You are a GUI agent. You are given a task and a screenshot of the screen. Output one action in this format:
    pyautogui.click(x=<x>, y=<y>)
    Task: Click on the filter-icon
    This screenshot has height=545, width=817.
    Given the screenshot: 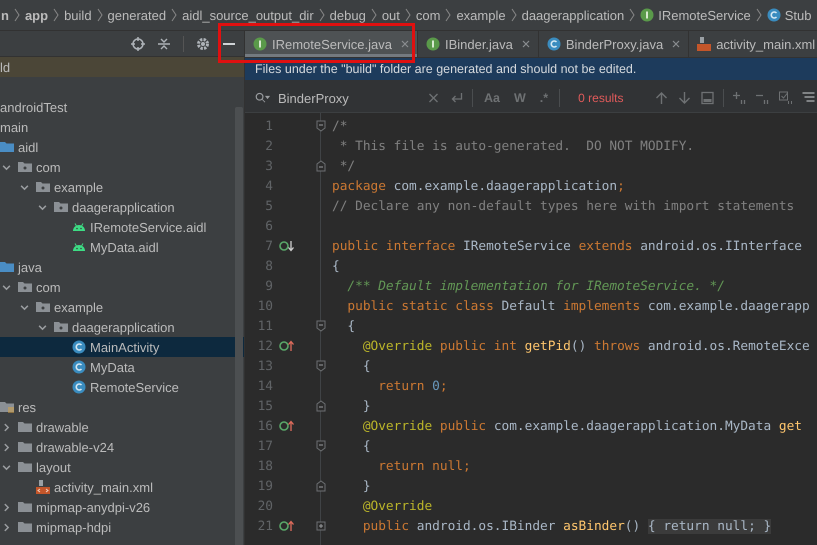 What is the action you would take?
    pyautogui.click(x=808, y=98)
    